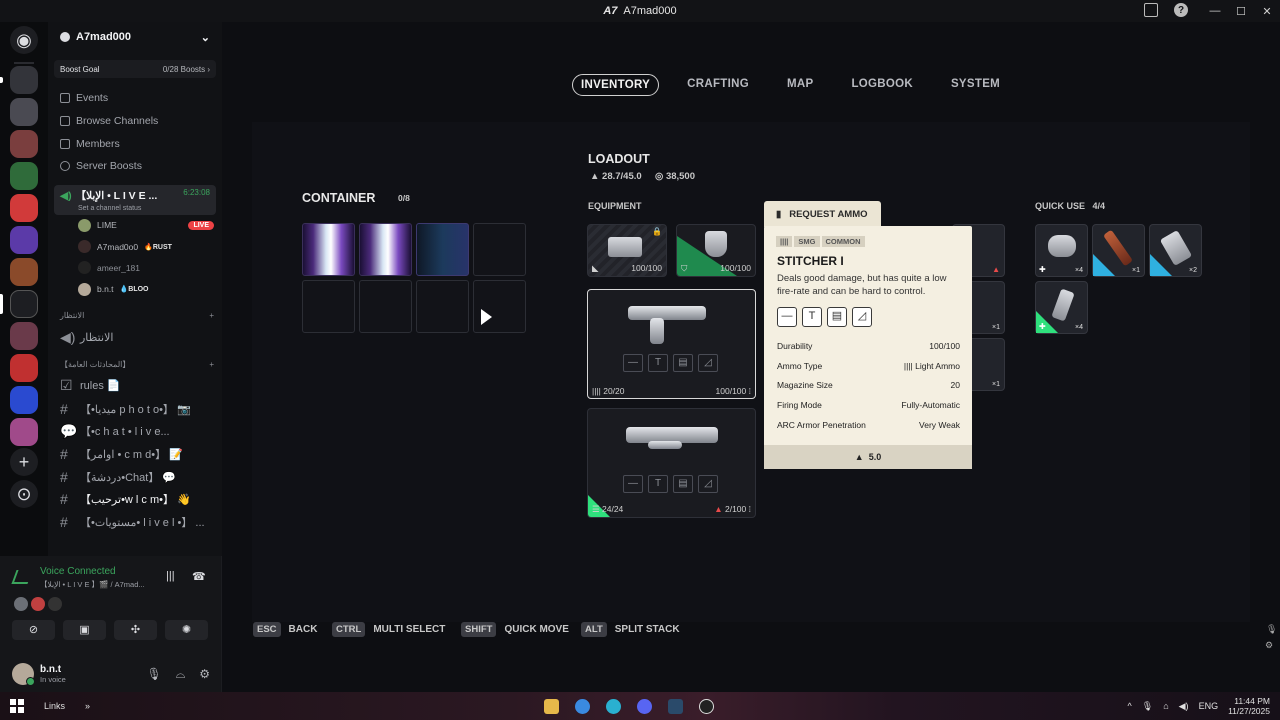  I want to click on quick-use-slot: ×2, so click(1175, 250).